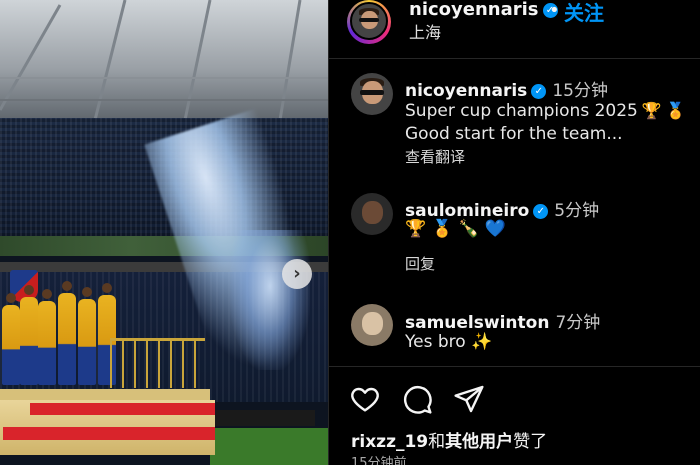  I want to click on confetti-smoke-lower, so click(270, 300).